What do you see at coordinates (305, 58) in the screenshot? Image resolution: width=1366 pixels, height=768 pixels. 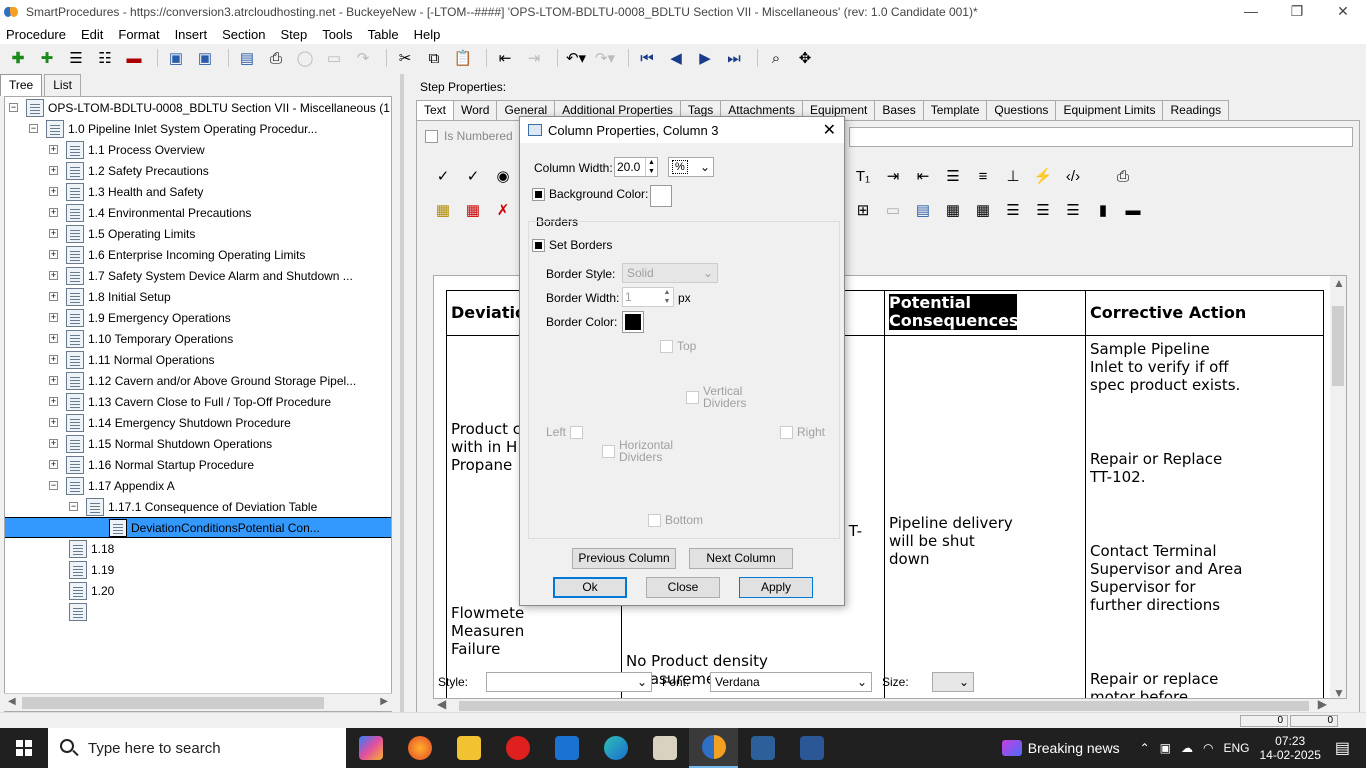 I see `link-icon: ◯` at bounding box center [305, 58].